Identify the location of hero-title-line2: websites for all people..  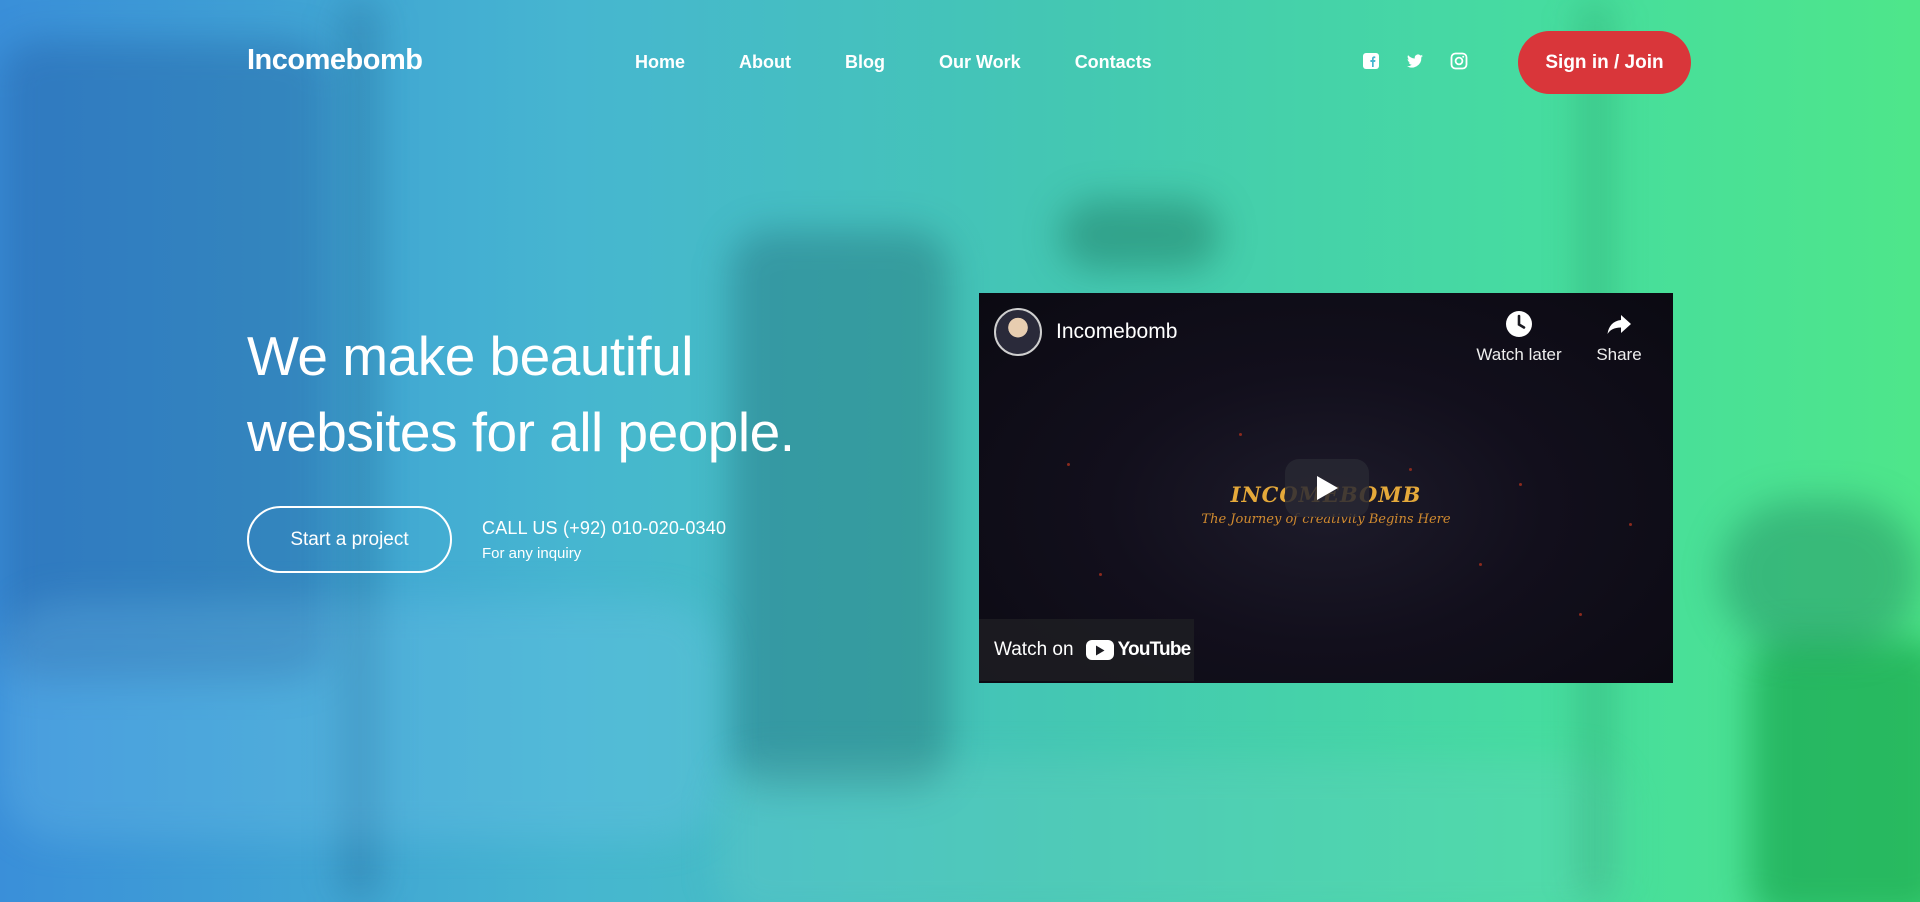
(521, 432).